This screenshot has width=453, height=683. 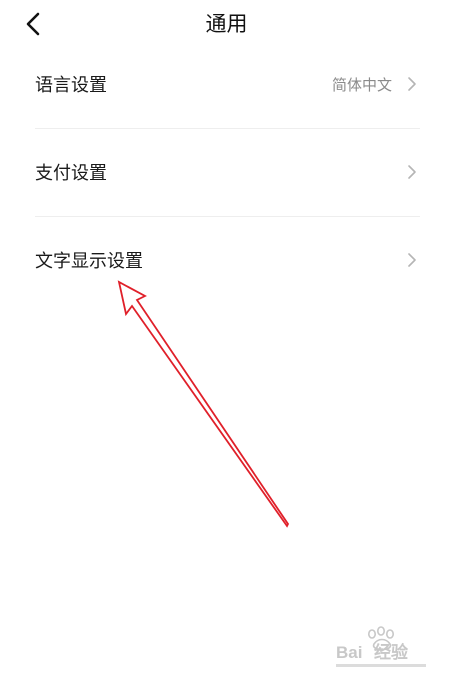 What do you see at coordinates (361, 84) in the screenshot?
I see `settings-item-value: 简体中文` at bounding box center [361, 84].